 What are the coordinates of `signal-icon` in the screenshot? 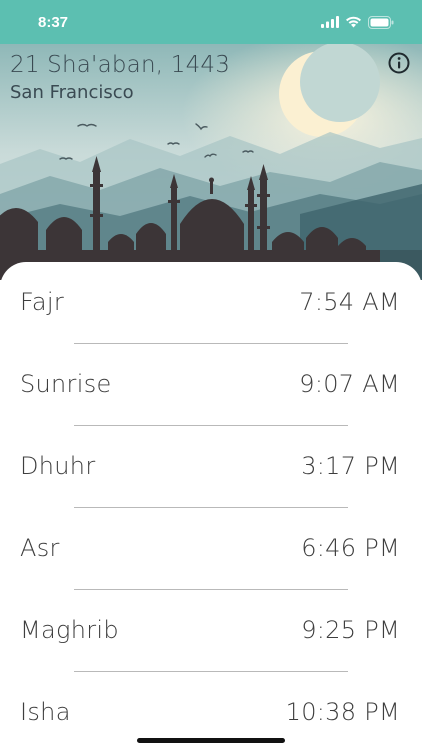 It's located at (330, 22).